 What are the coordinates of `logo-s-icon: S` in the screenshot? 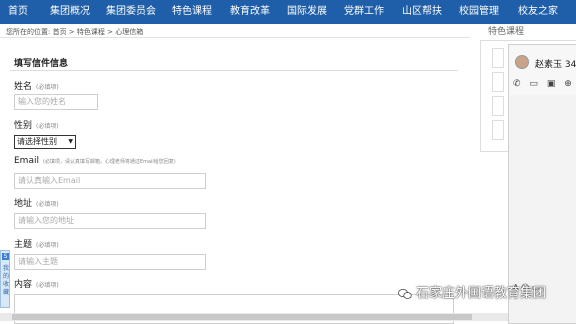 It's located at (5, 256).